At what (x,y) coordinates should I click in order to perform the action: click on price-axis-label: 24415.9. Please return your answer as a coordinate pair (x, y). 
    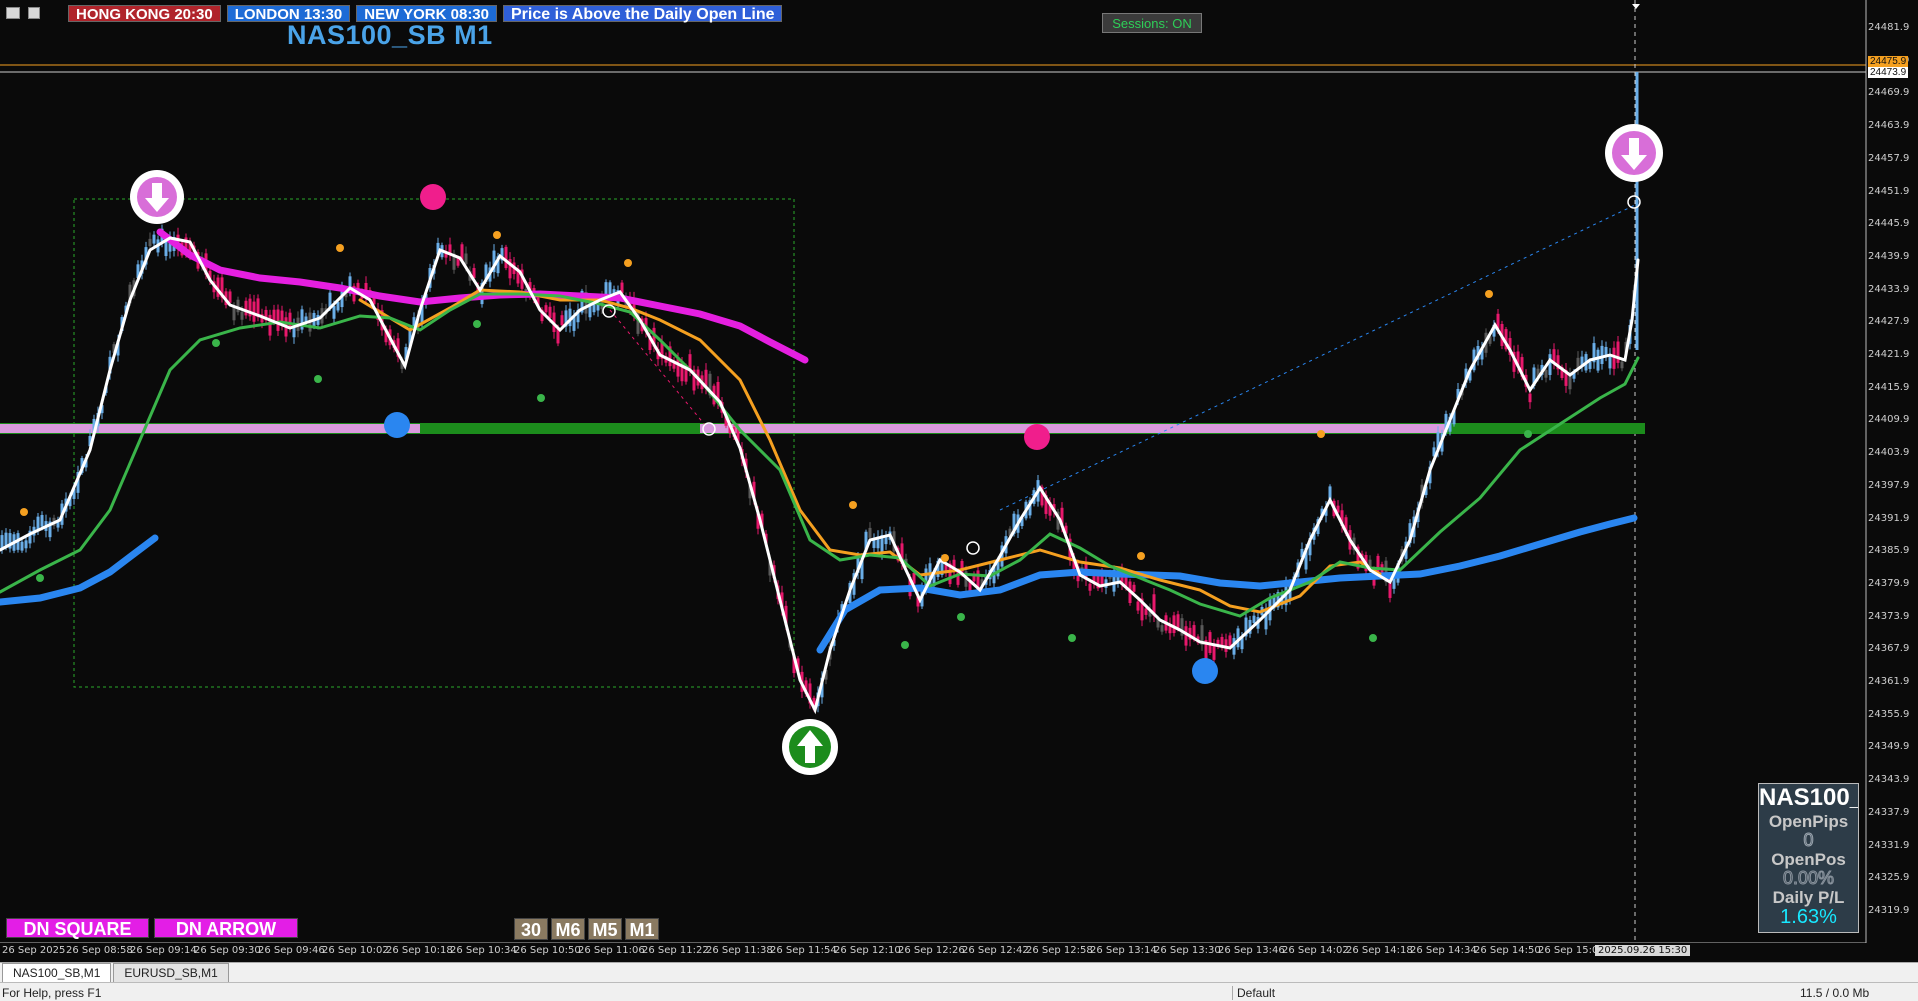
    Looking at the image, I should click on (1889, 387).